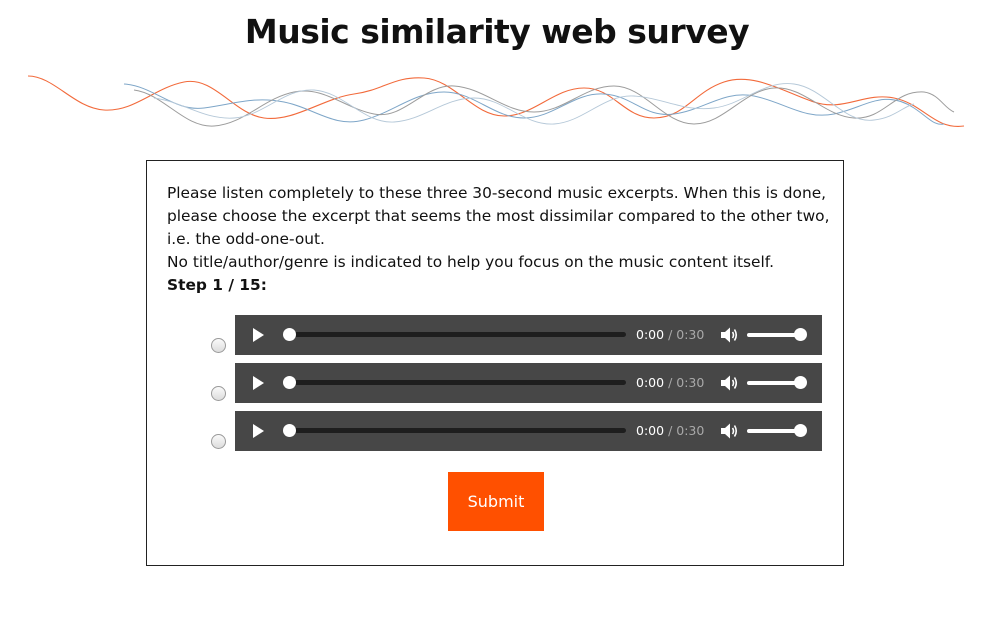 The height and width of the screenshot is (617, 1001). I want to click on page-title: Music similarity web survey, so click(497, 31).